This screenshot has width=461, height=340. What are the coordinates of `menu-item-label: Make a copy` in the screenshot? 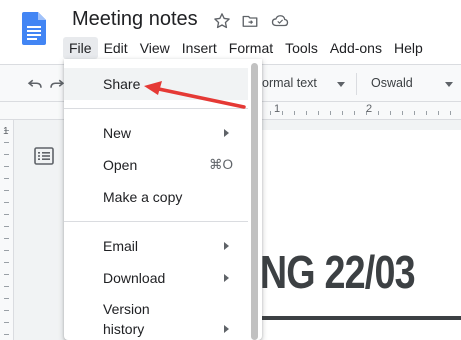 It's located at (143, 197).